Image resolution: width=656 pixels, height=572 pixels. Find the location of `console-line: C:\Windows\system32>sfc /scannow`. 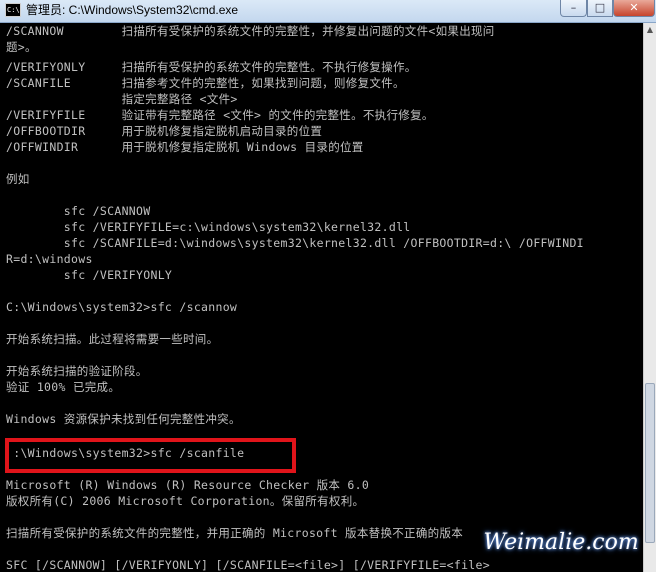

console-line: C:\Windows\system32>sfc /scannow is located at coordinates (122, 307).